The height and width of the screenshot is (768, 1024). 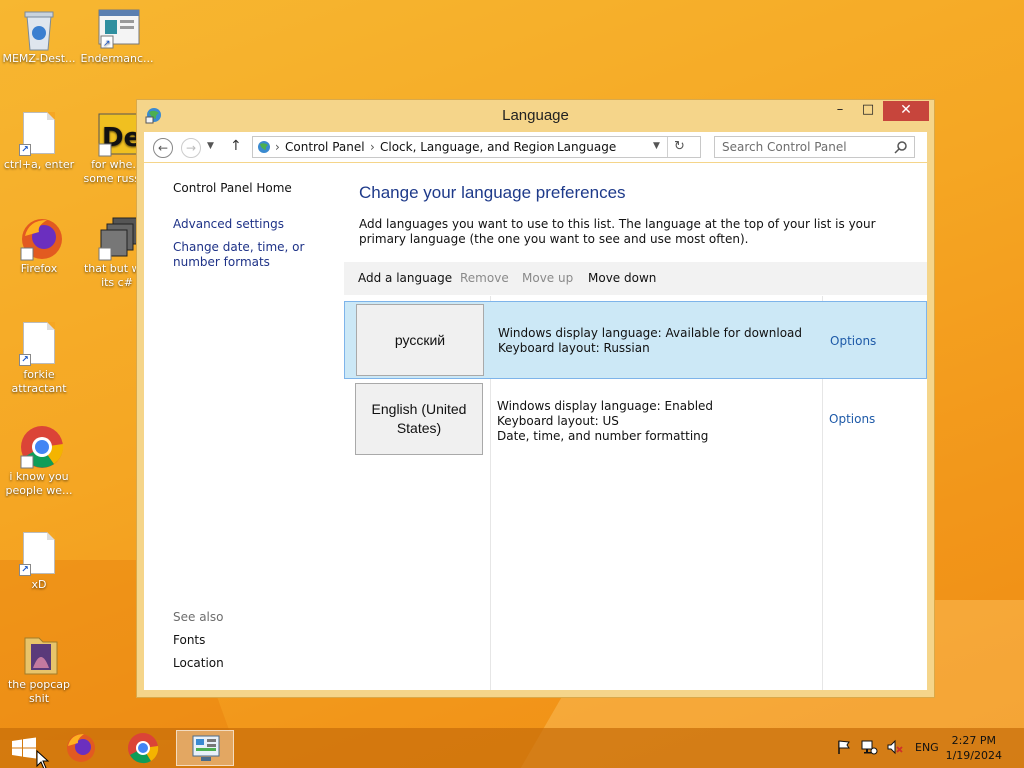 What do you see at coordinates (189, 640) in the screenshot?
I see `fonts-link: Fonts` at bounding box center [189, 640].